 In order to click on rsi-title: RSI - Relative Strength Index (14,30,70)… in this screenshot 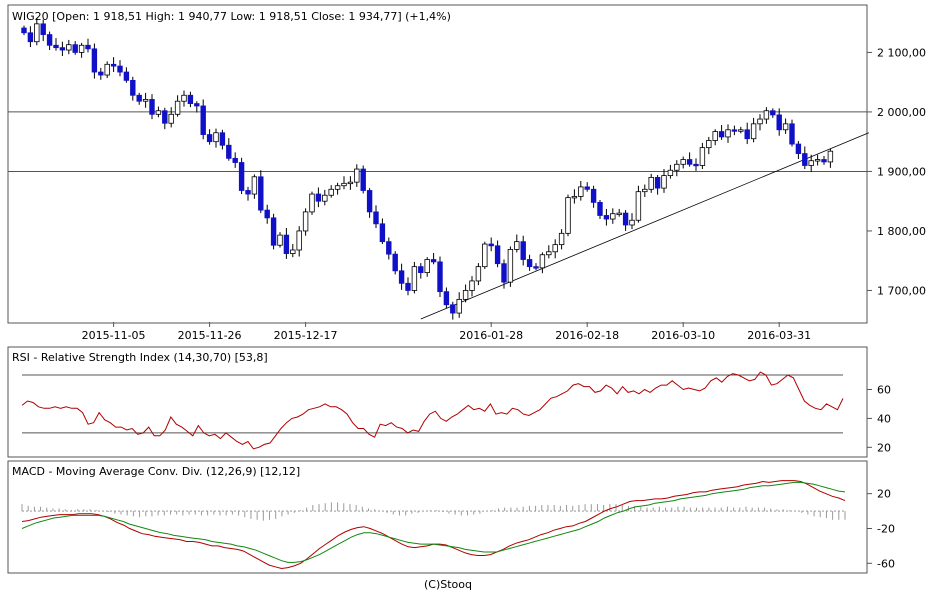, I will do `click(140, 357)`.